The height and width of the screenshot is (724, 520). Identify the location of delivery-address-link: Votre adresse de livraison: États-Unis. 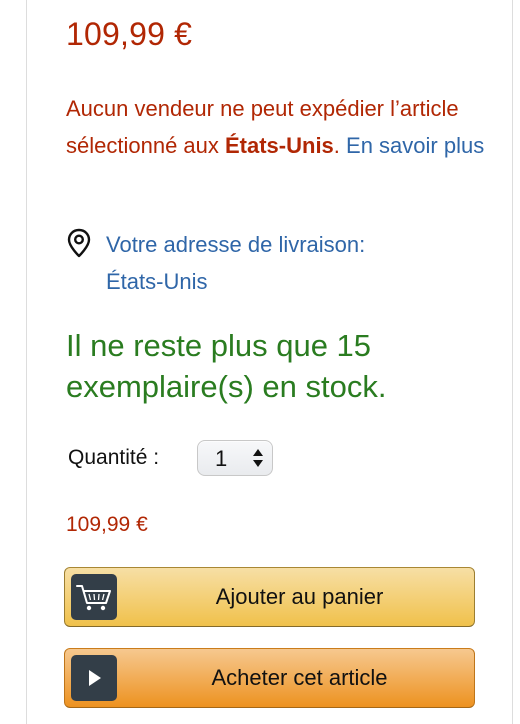
(256, 263).